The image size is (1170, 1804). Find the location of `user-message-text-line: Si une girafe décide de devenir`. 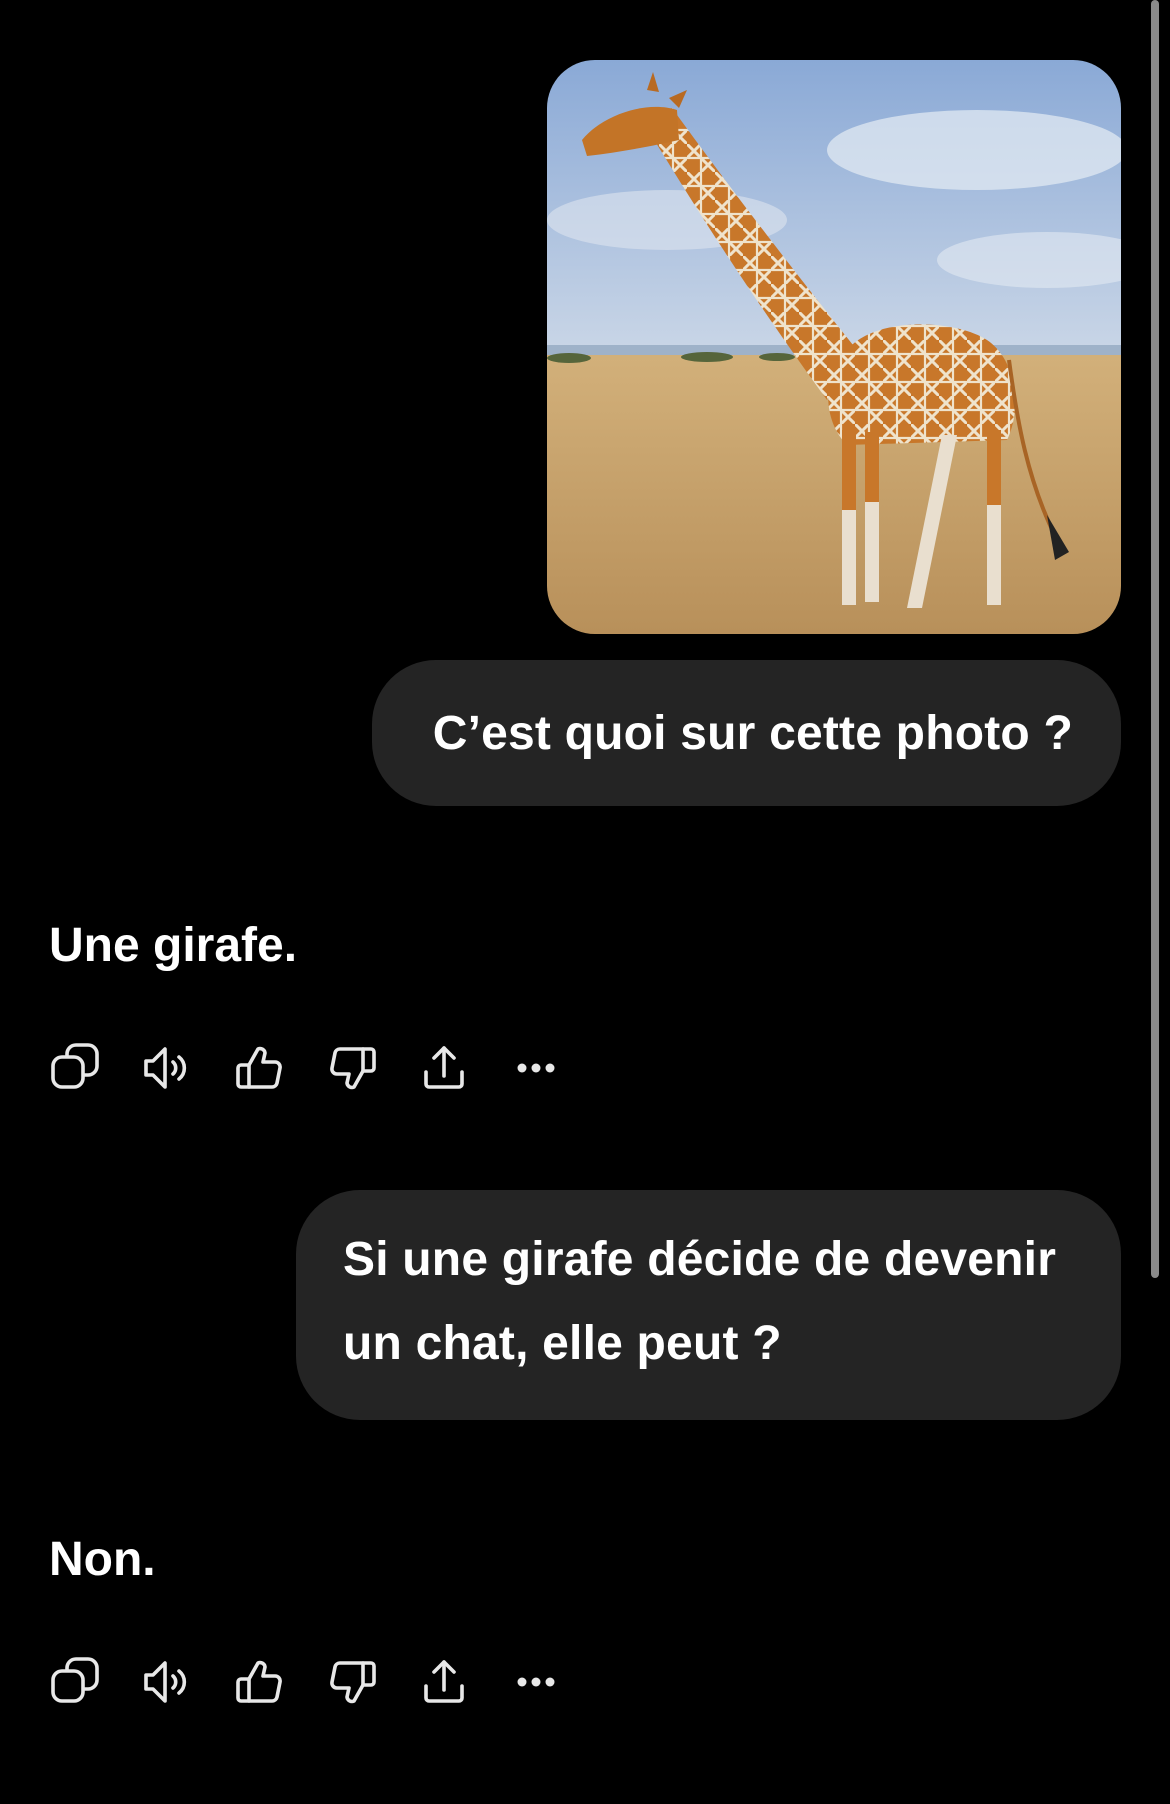

user-message-text-line: Si une girafe décide de devenir is located at coordinates (700, 1259).